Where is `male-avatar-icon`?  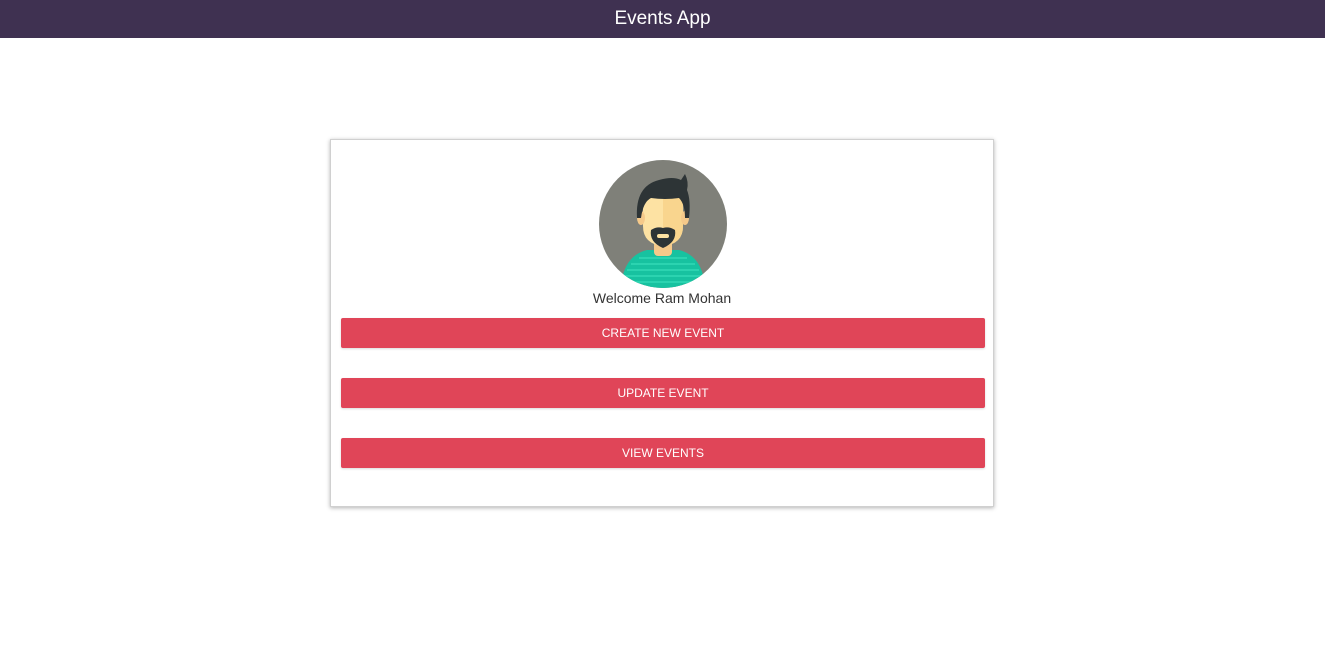
male-avatar-icon is located at coordinates (663, 224).